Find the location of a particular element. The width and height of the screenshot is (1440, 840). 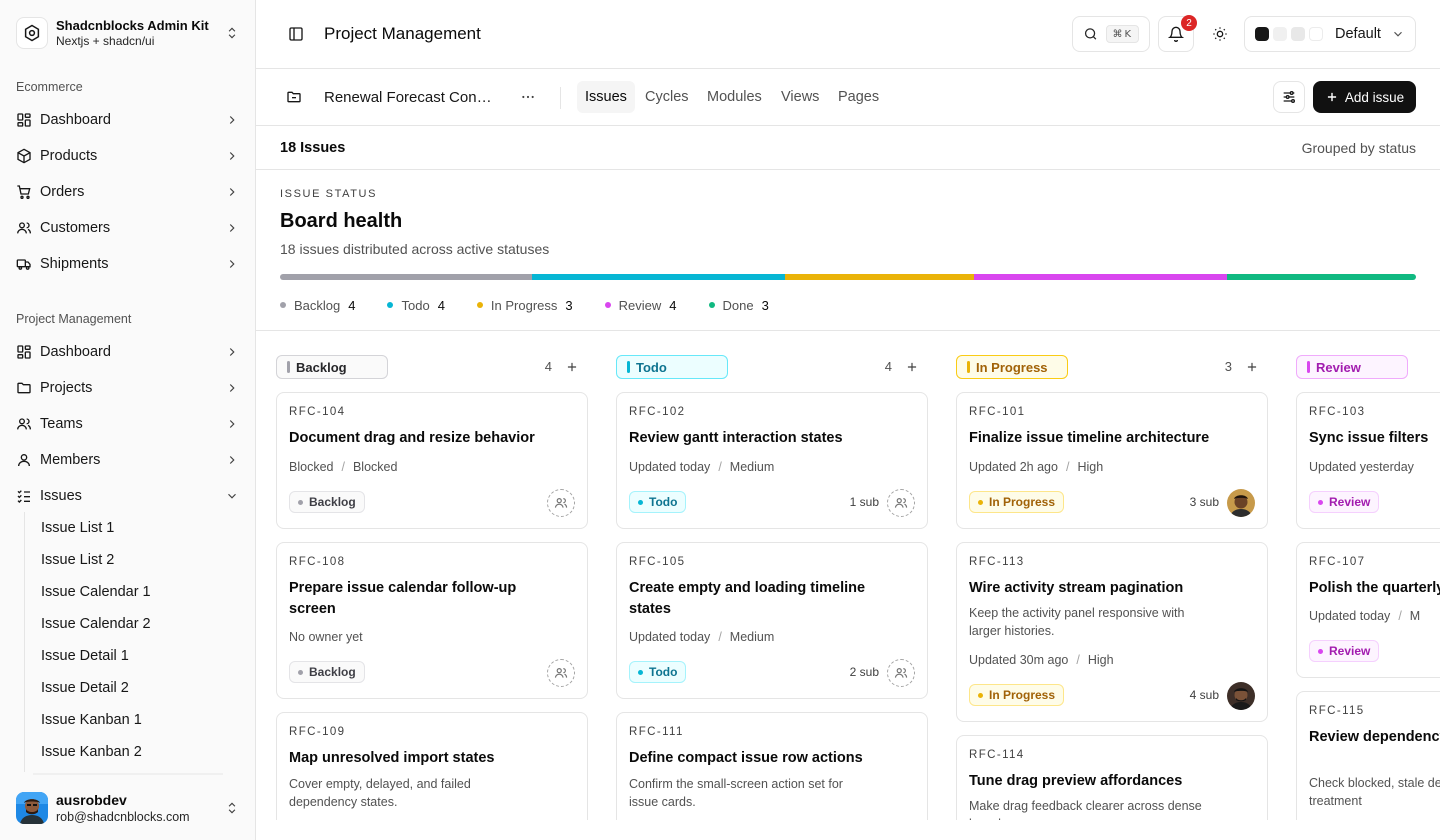

issue-title: Create empty and loading timeline states is located at coordinates (747, 598).